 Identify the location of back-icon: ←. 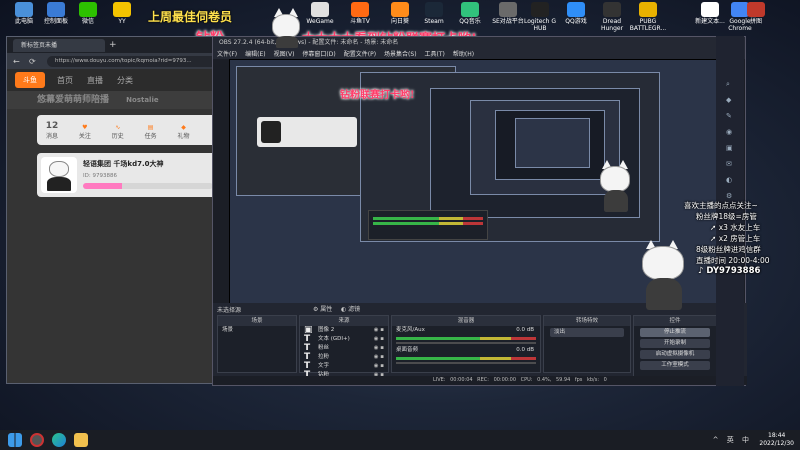
(16, 61).